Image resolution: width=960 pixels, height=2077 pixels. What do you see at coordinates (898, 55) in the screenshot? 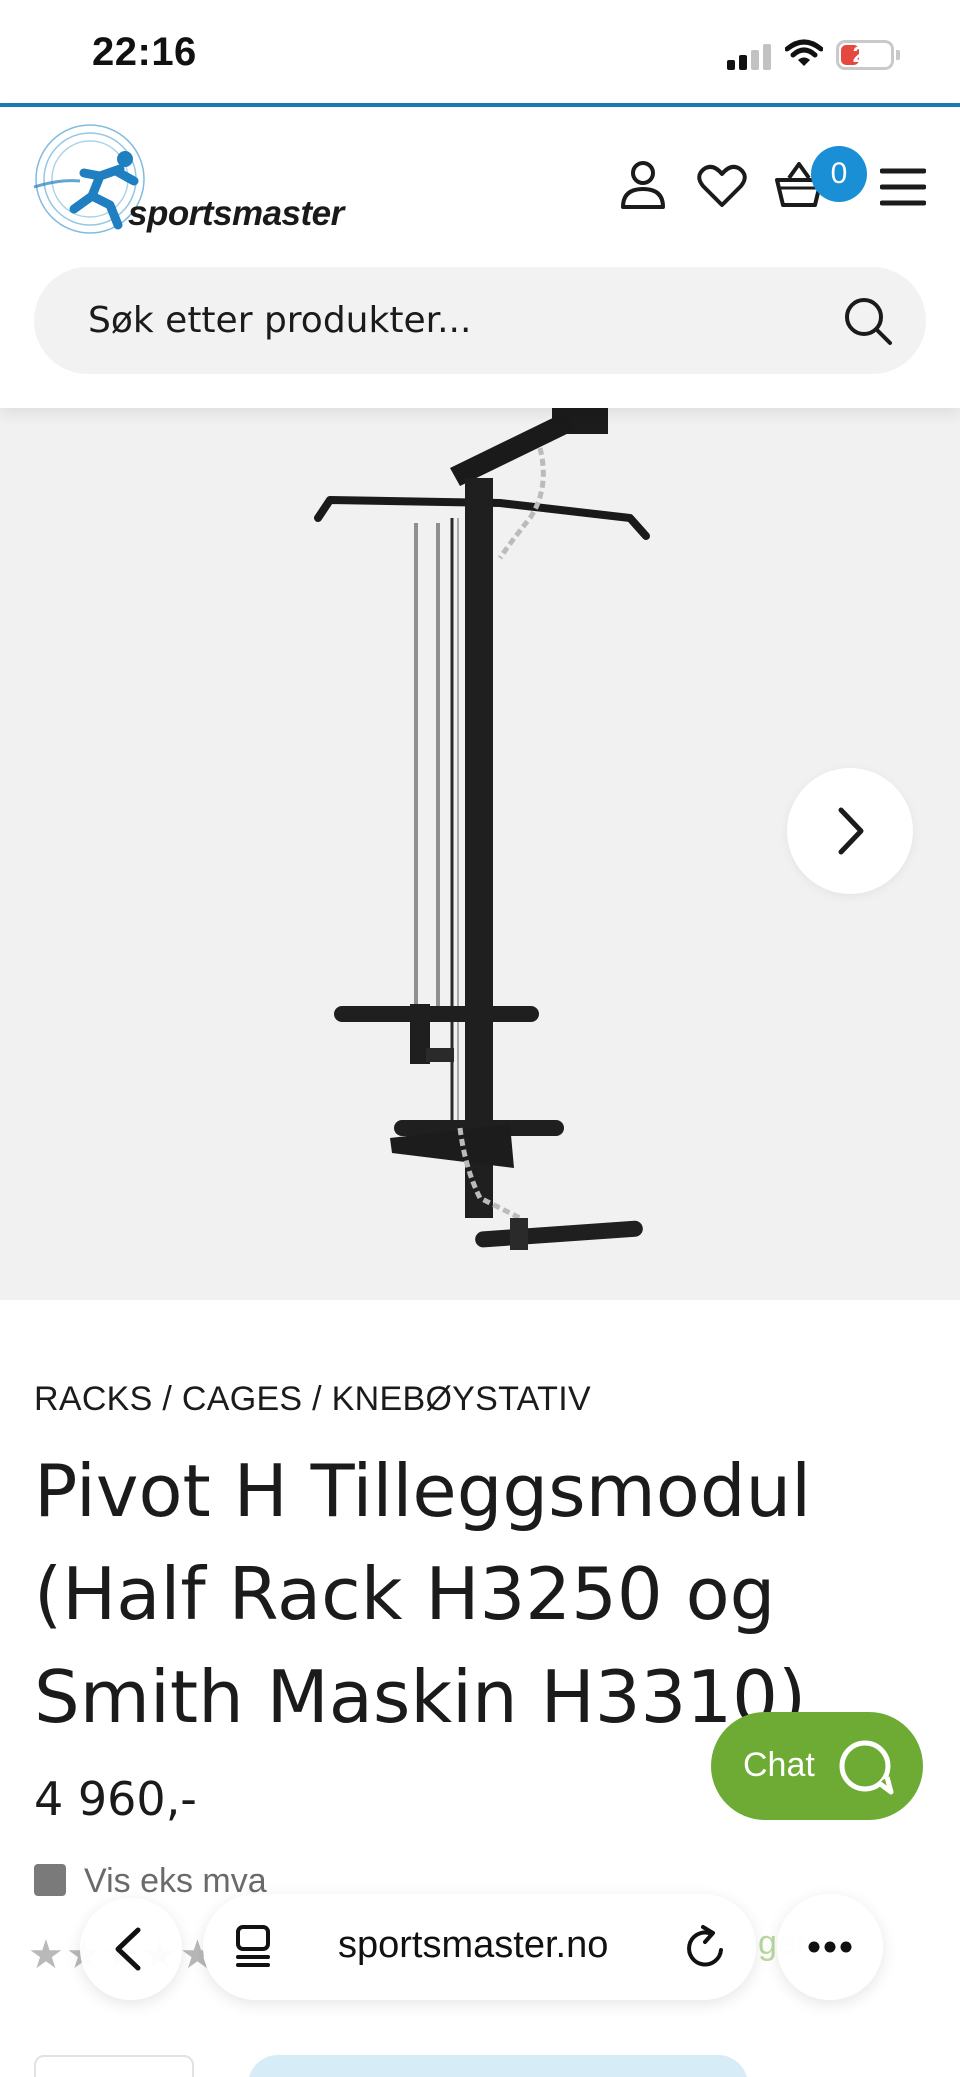
I see `battery-cap` at bounding box center [898, 55].